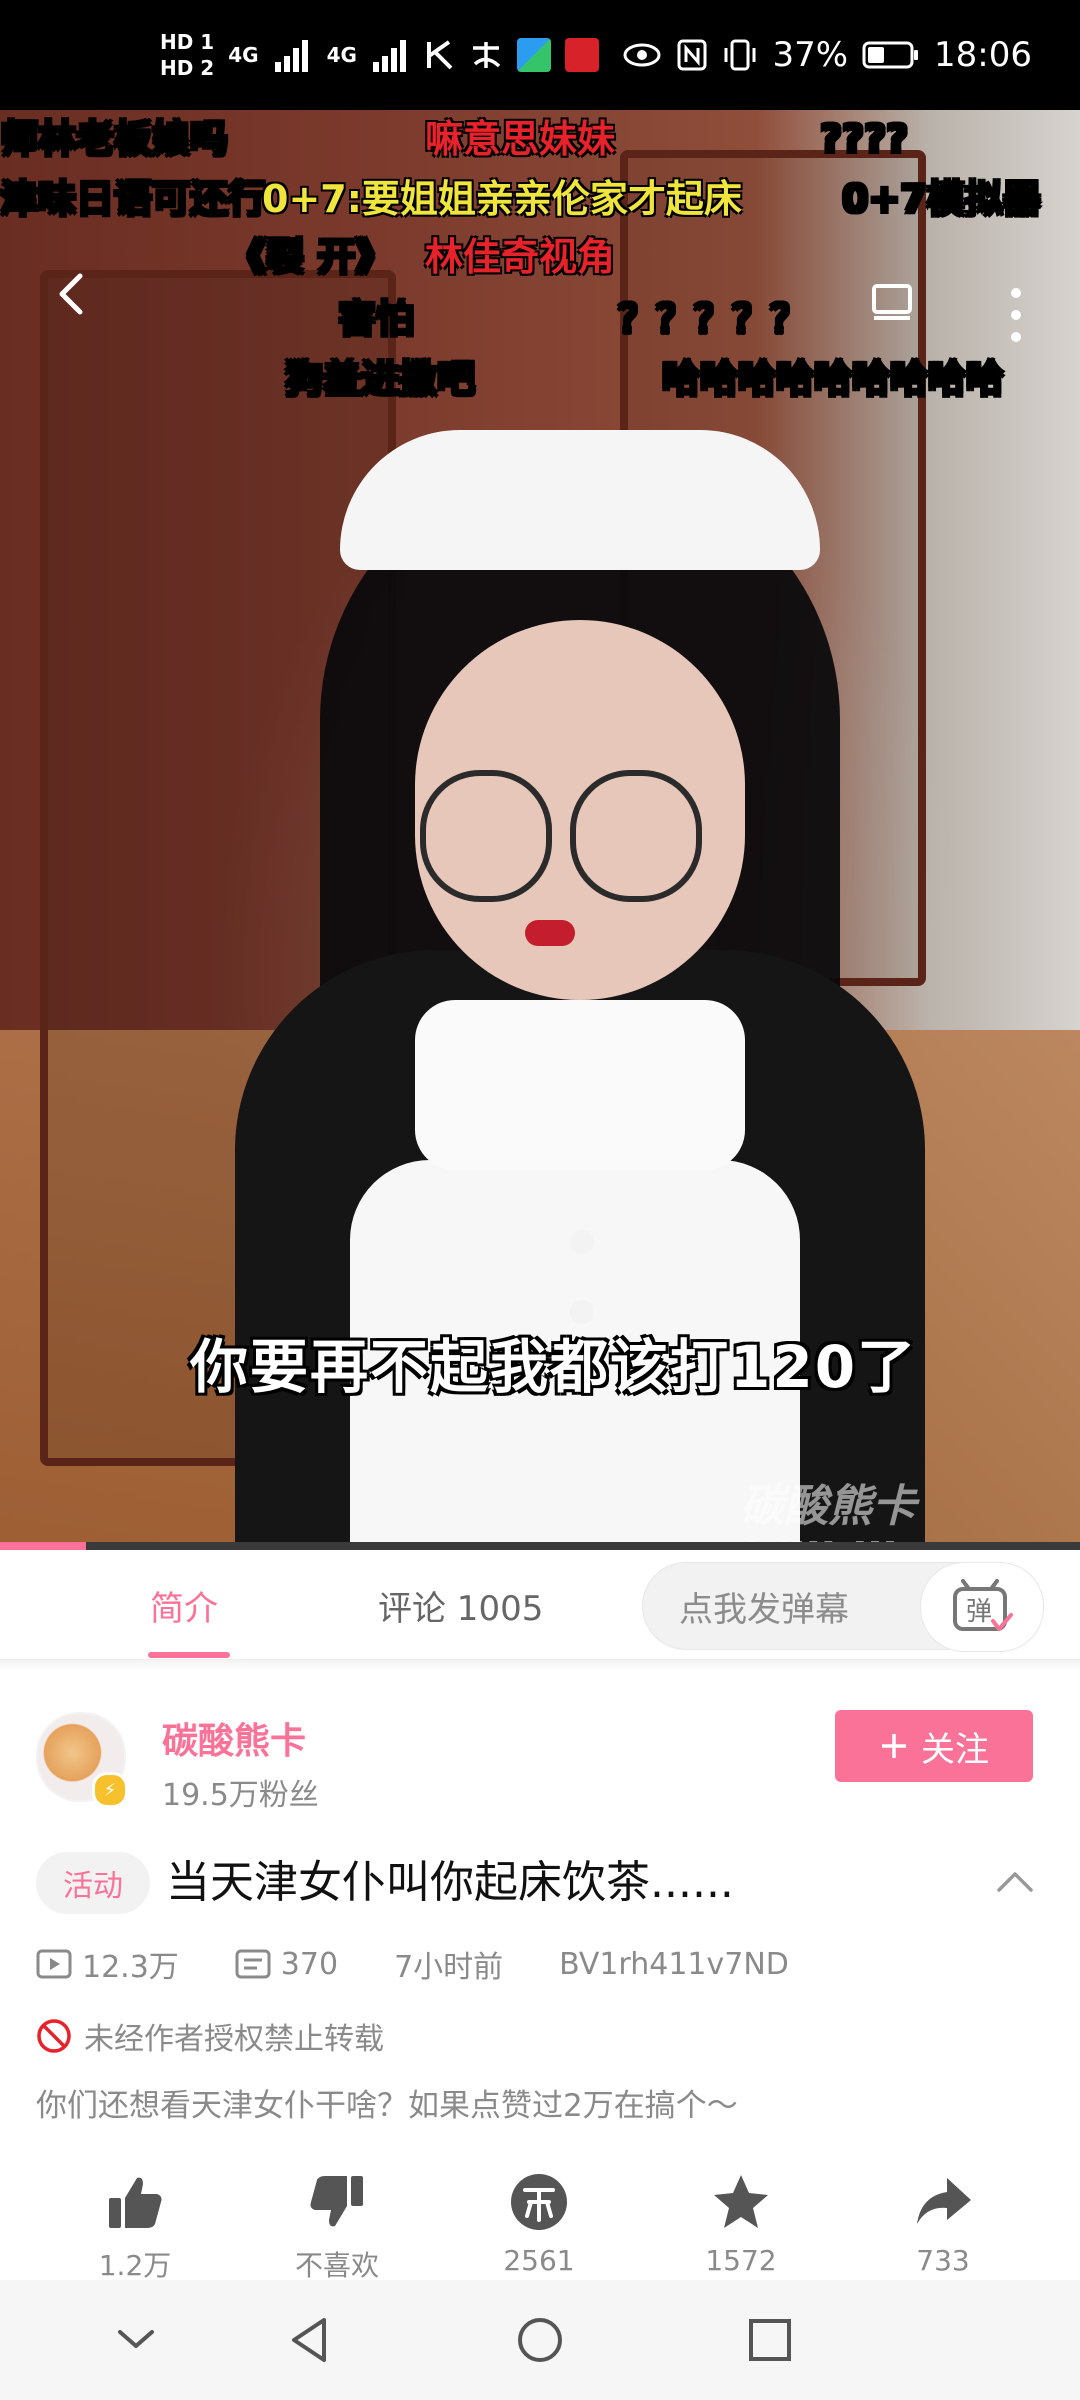 The width and height of the screenshot is (1080, 2400). What do you see at coordinates (376, 319) in the screenshot?
I see `danmaku-comment: 害怕` at bounding box center [376, 319].